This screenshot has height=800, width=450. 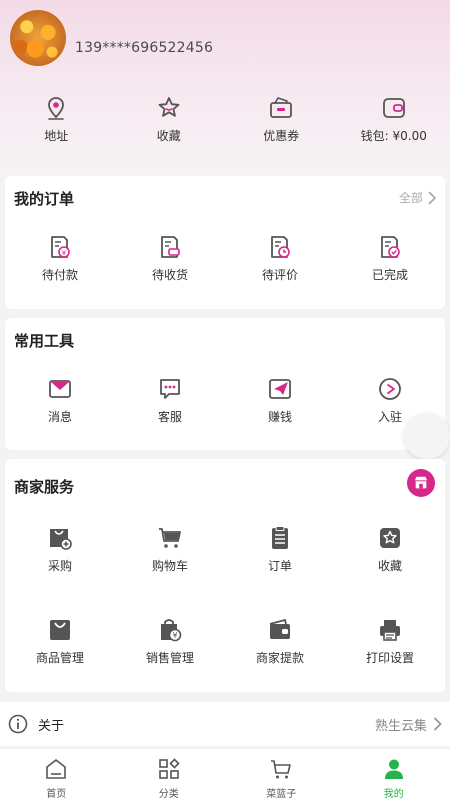 I want to click on tool-message-label: 消息, so click(x=59, y=417).